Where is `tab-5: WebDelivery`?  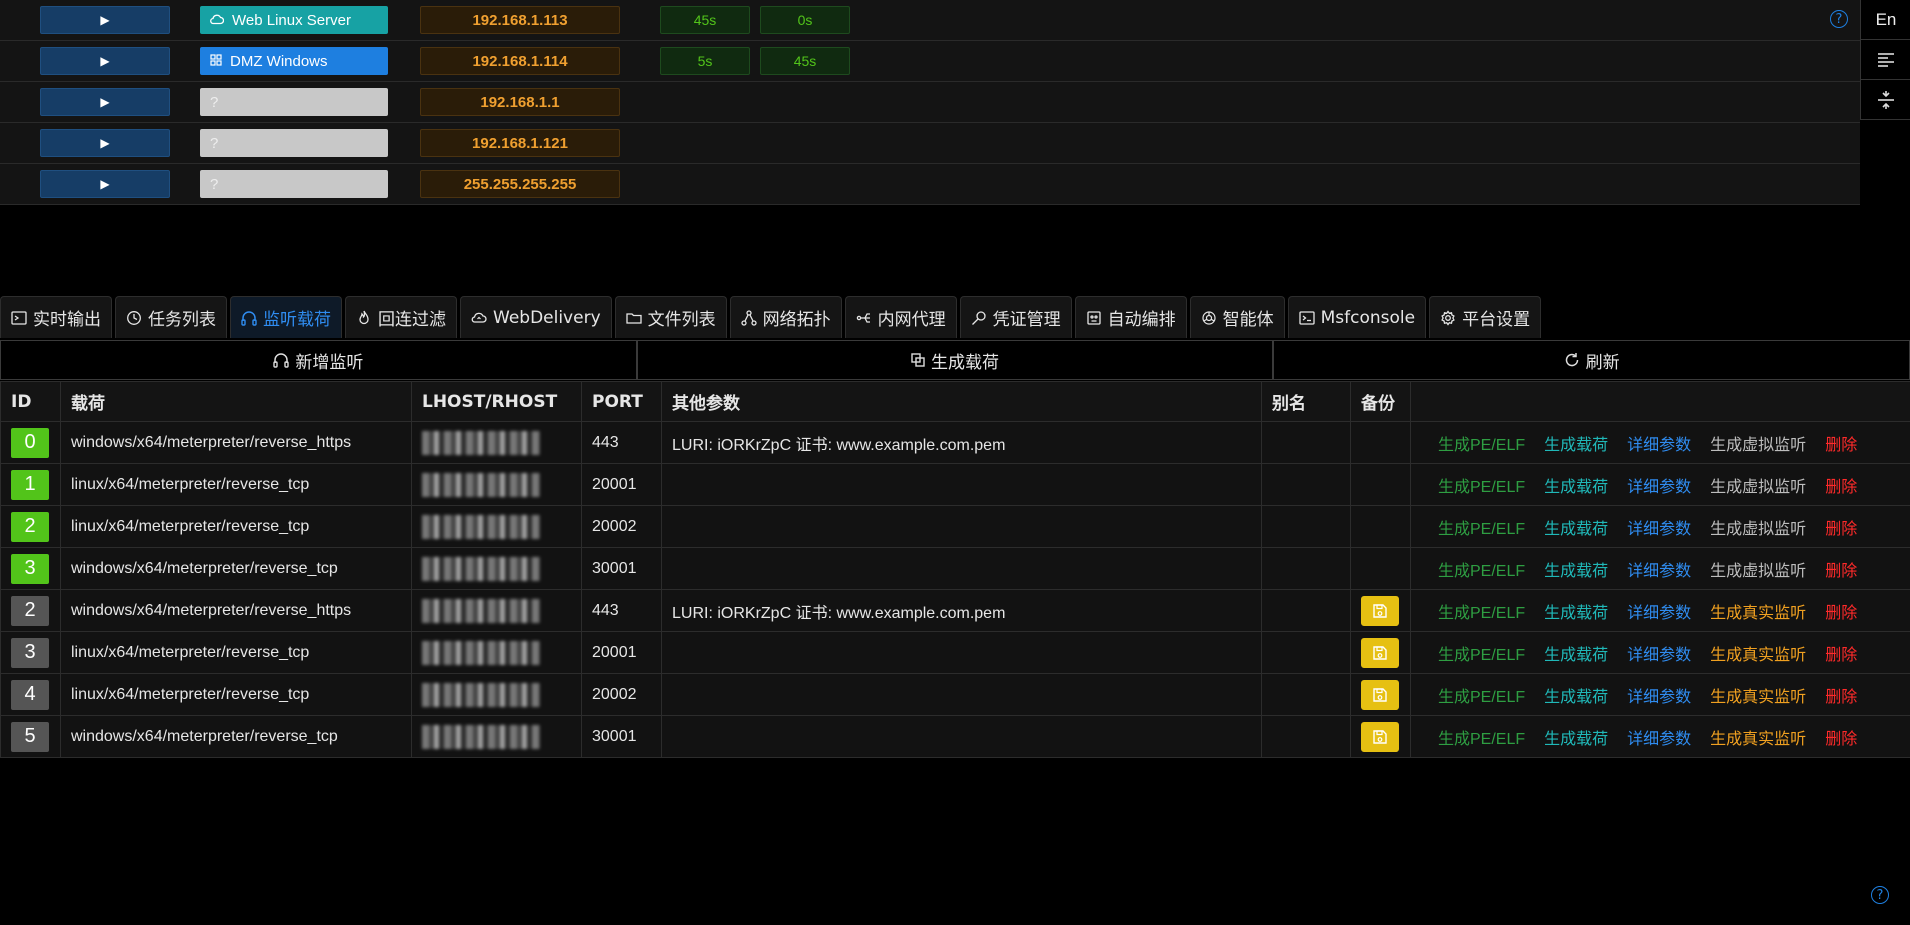 tab-5: WebDelivery is located at coordinates (536, 317).